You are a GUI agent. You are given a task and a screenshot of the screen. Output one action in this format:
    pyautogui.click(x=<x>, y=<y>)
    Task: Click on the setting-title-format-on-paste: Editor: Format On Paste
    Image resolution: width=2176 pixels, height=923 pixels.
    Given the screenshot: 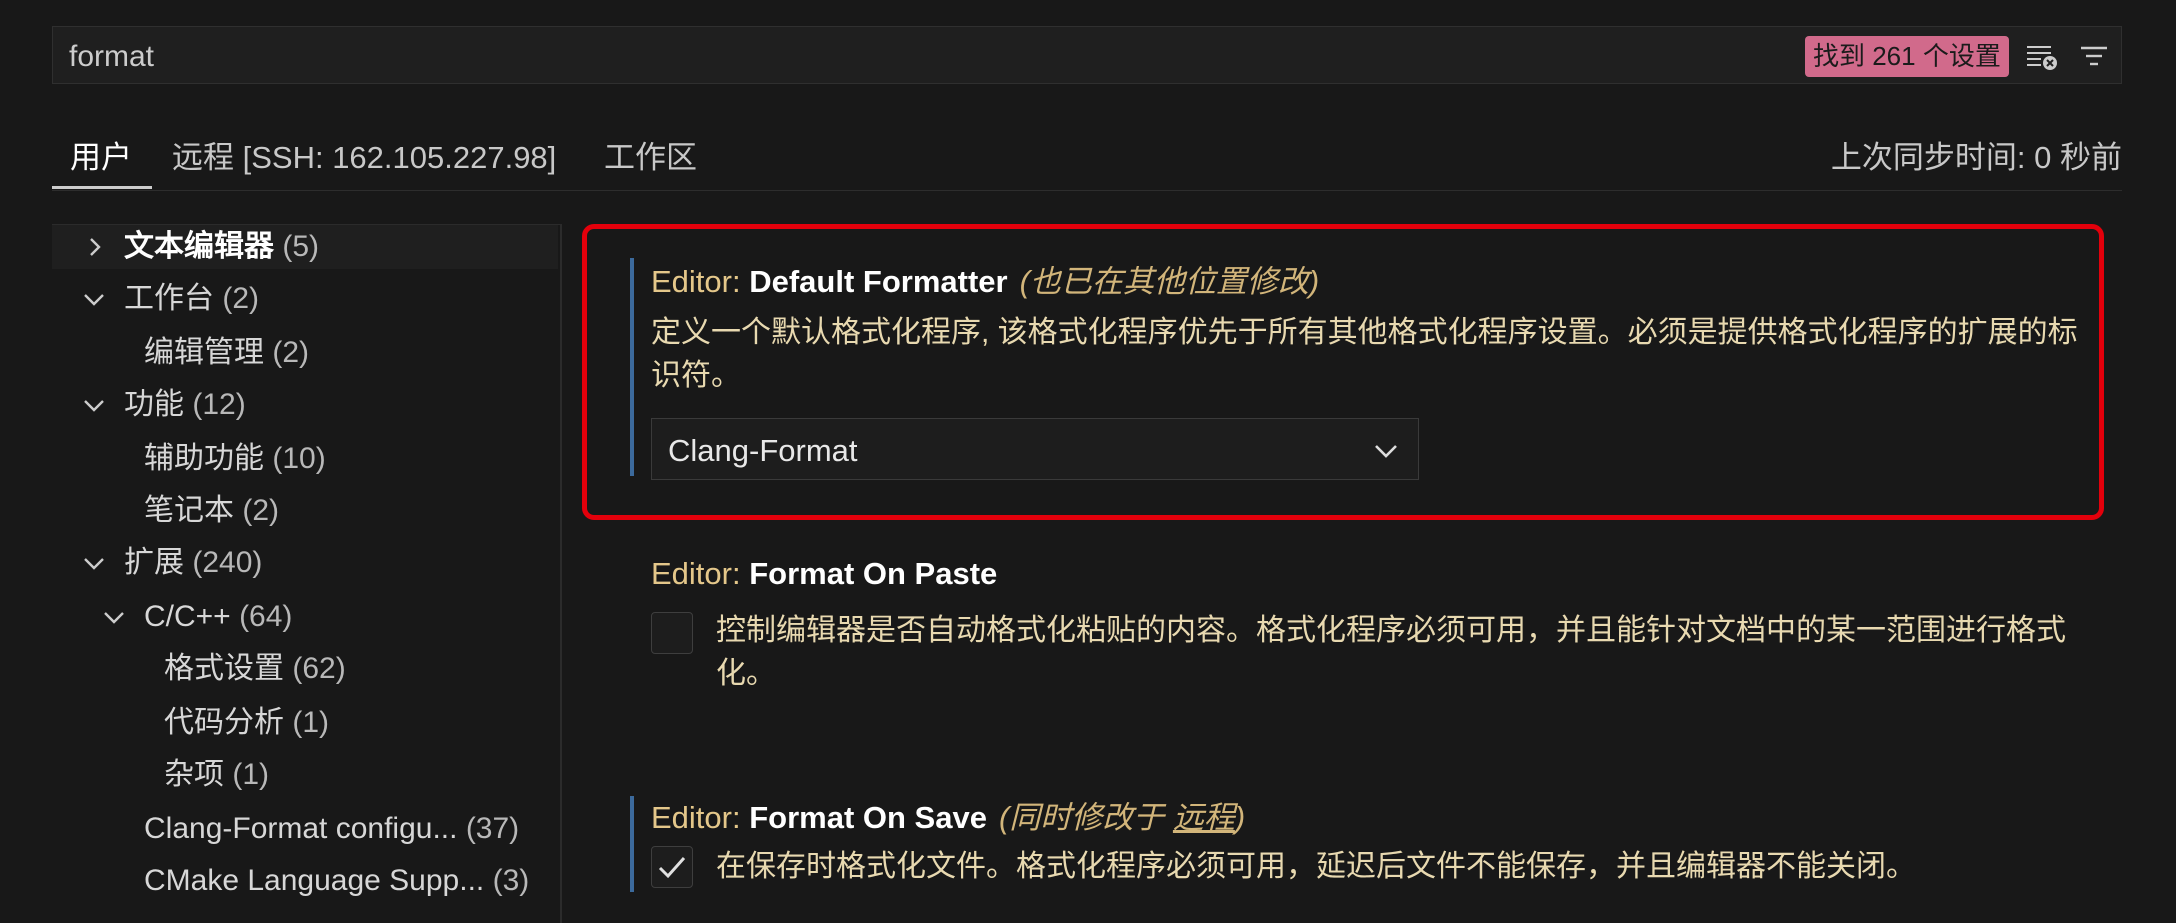 What is the action you would take?
    pyautogui.click(x=824, y=573)
    